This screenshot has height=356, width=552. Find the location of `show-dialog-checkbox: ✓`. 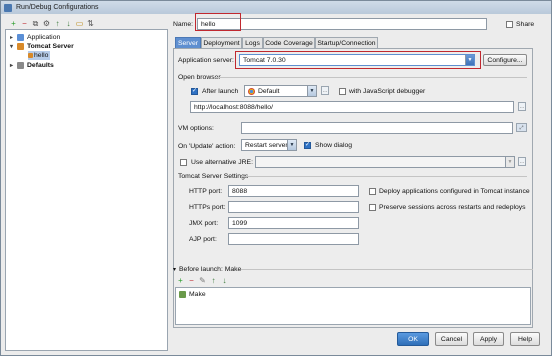

show-dialog-checkbox: ✓ is located at coordinates (307, 145).